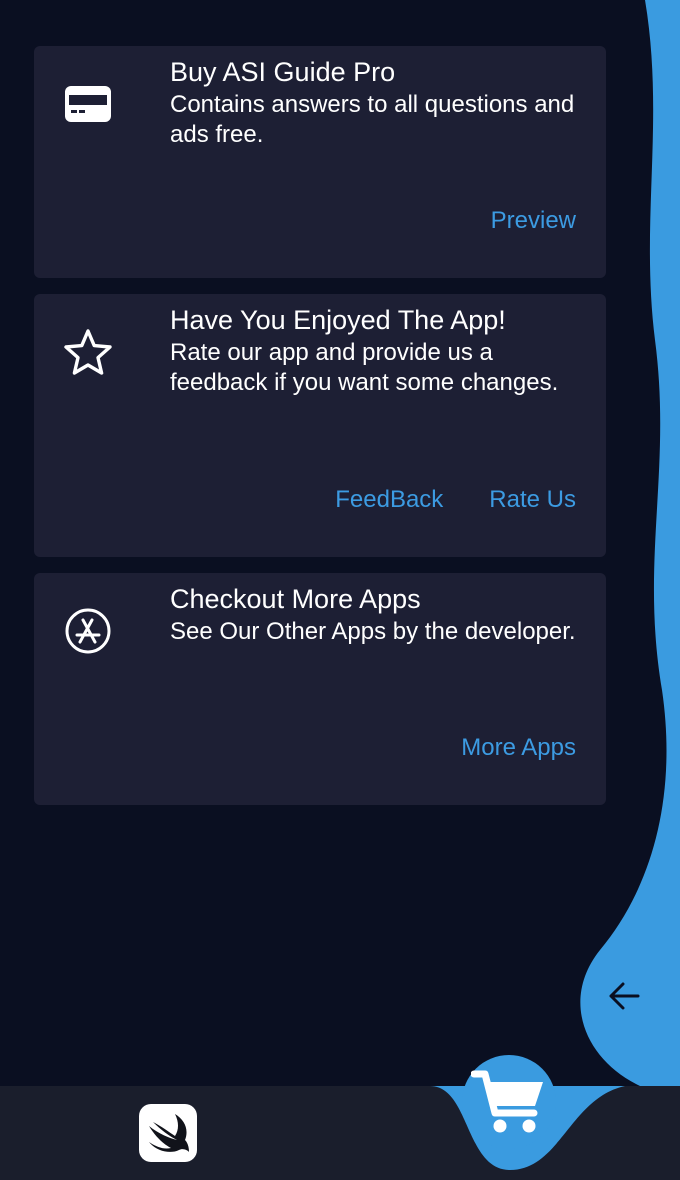  Describe the element at coordinates (88, 104) in the screenshot. I see `card-icon` at that location.